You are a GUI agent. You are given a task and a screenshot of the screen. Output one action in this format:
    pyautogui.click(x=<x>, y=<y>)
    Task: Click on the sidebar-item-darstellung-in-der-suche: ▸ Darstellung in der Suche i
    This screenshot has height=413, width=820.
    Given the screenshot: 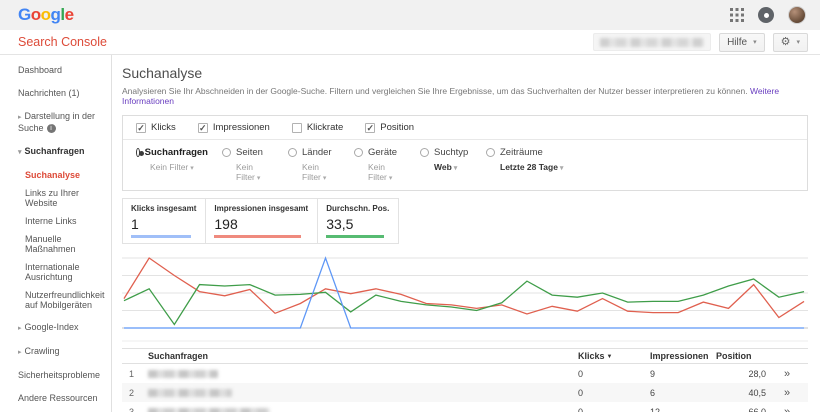 What is the action you would take?
    pyautogui.click(x=62, y=122)
    